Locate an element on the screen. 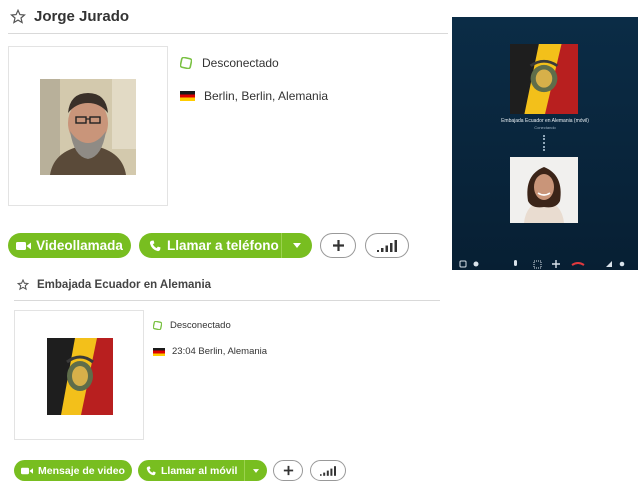  video-call-button: Videollamada is located at coordinates (69, 245).